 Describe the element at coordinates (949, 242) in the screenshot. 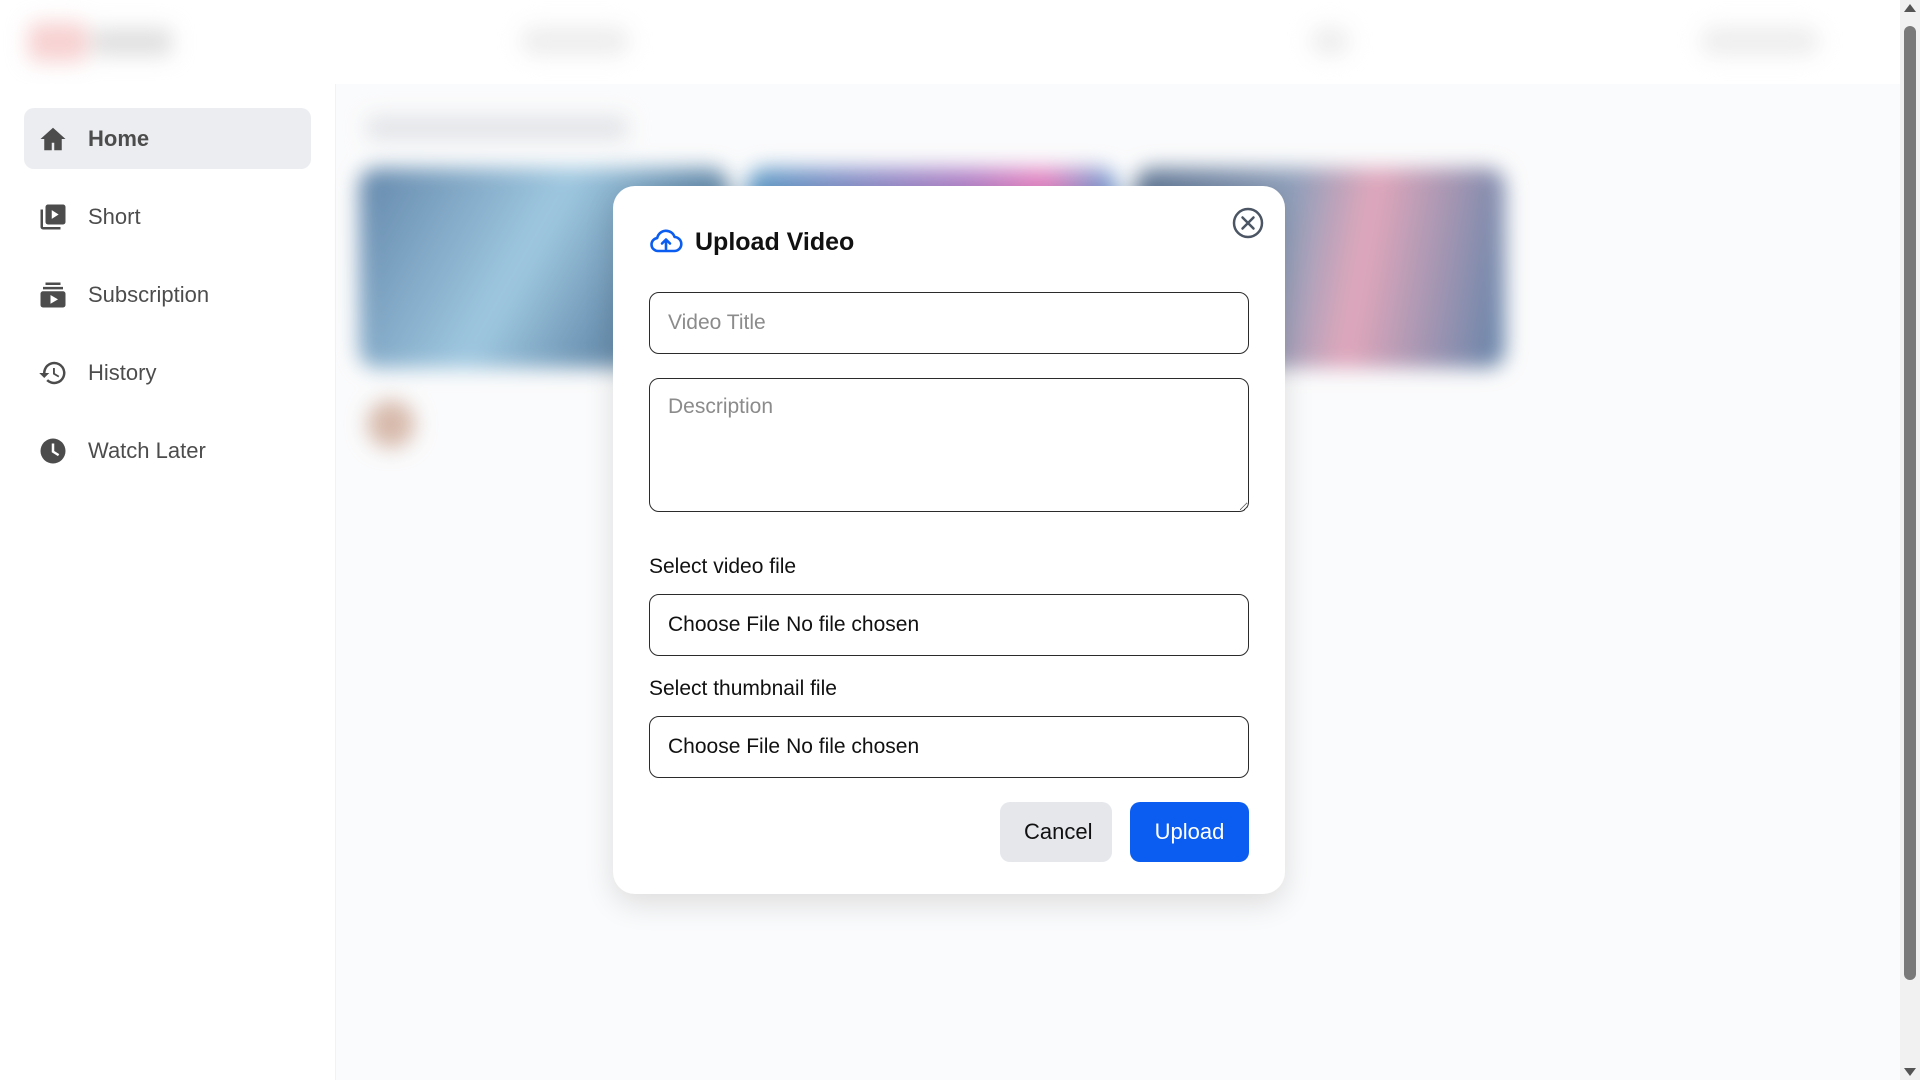

I see `modal-header: Upload Video` at that location.